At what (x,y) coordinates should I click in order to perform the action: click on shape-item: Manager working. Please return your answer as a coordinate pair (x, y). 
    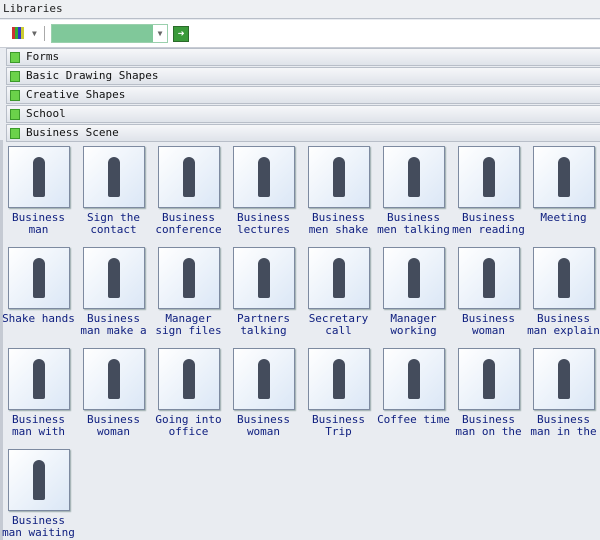
    Looking at the image, I should click on (413, 292).